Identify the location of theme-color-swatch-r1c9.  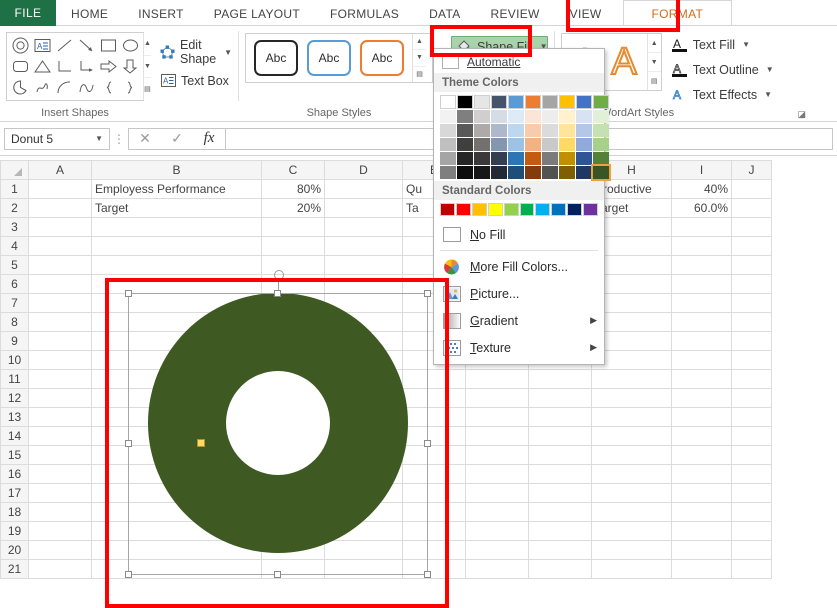
(601, 116).